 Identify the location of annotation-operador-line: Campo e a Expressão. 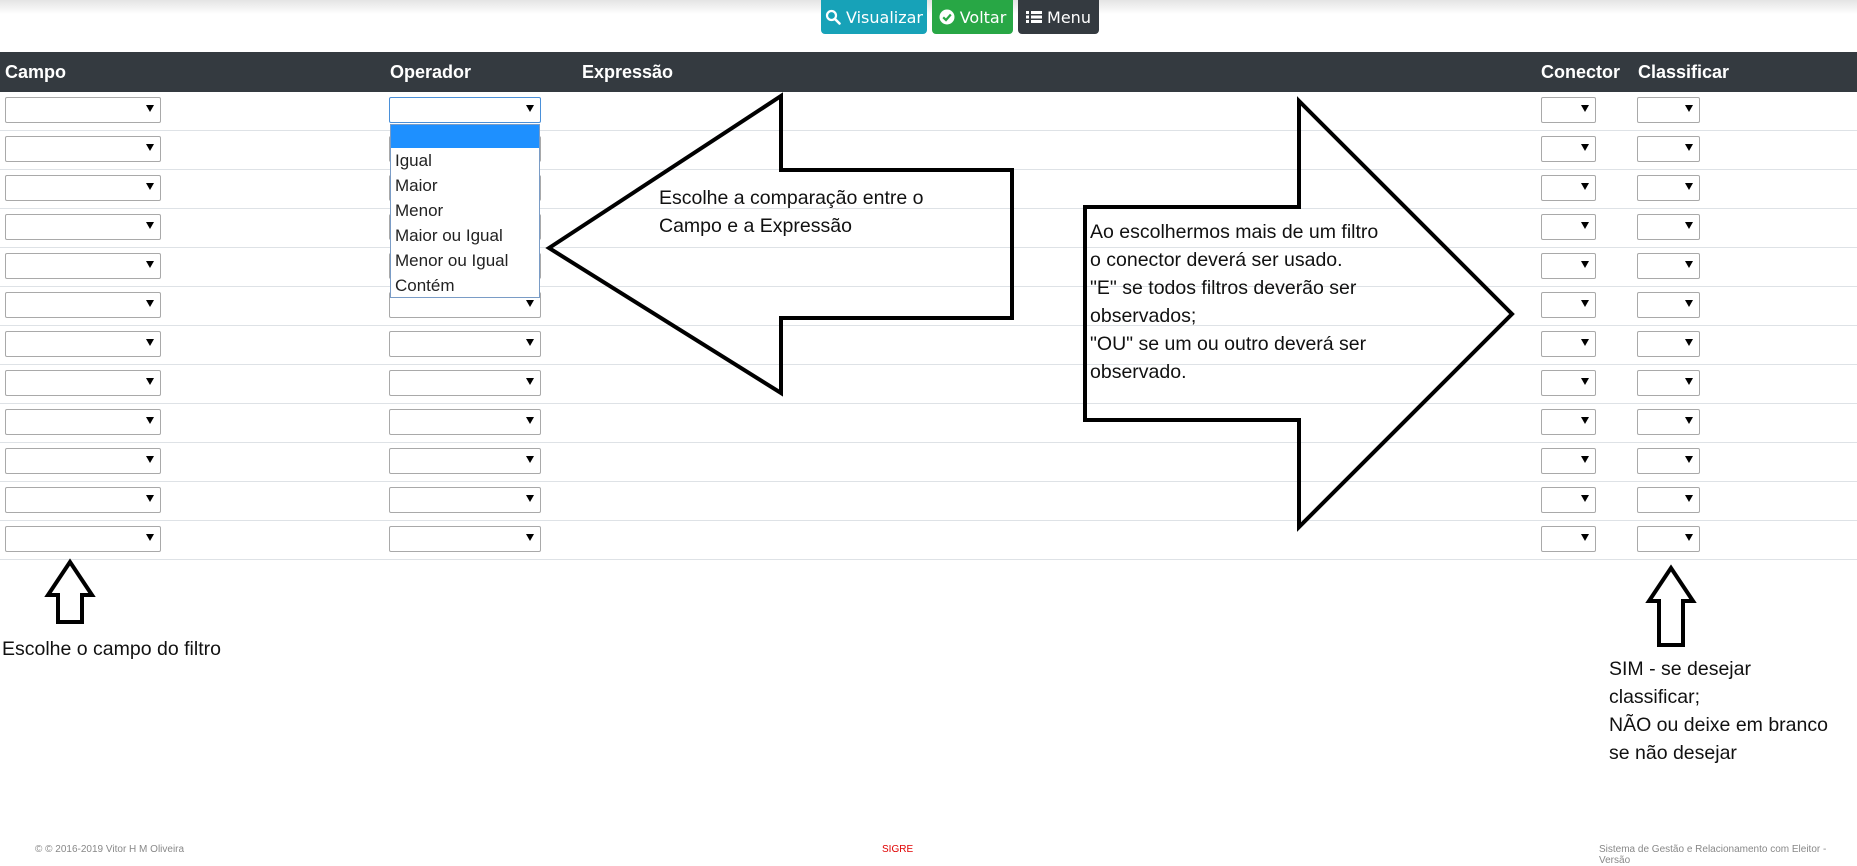
(755, 226).